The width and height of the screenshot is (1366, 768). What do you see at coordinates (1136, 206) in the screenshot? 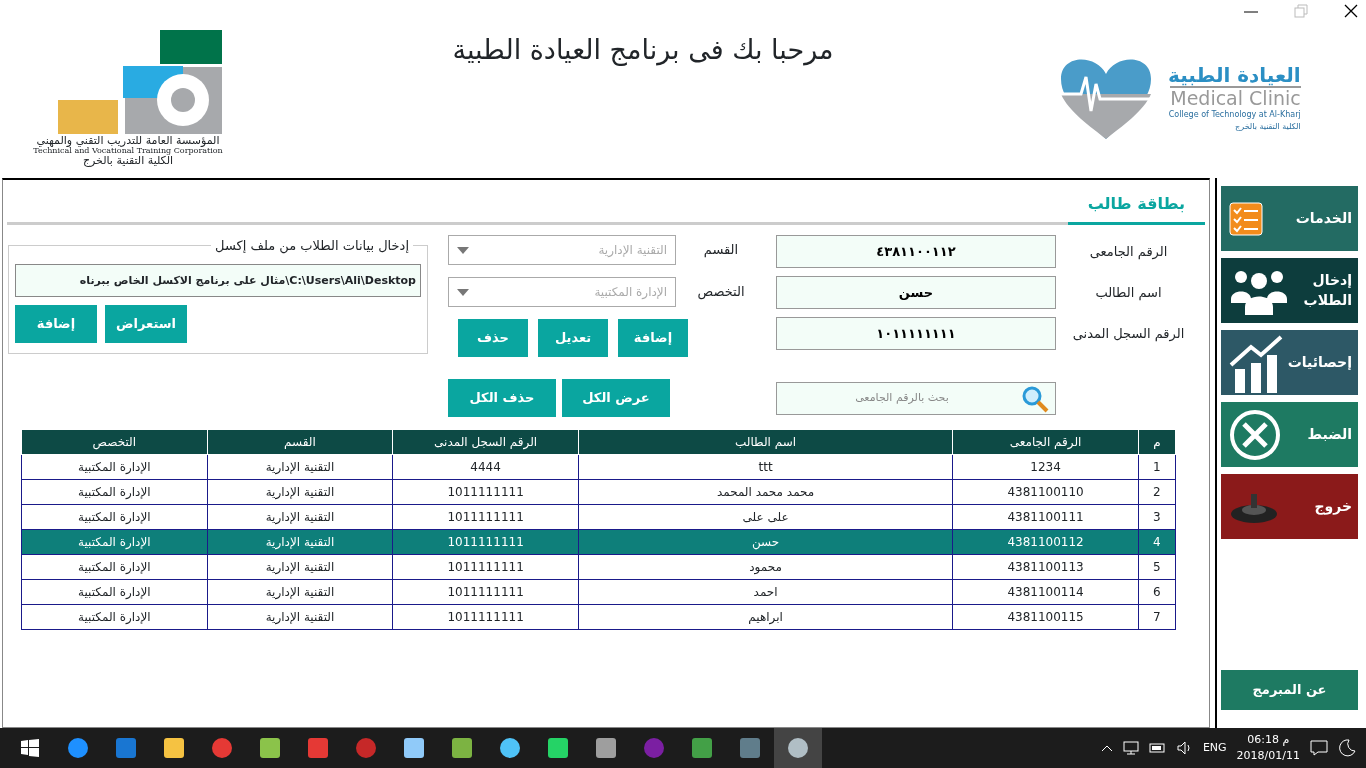
I see `card-title-tab: بطاقة طالب` at bounding box center [1136, 206].